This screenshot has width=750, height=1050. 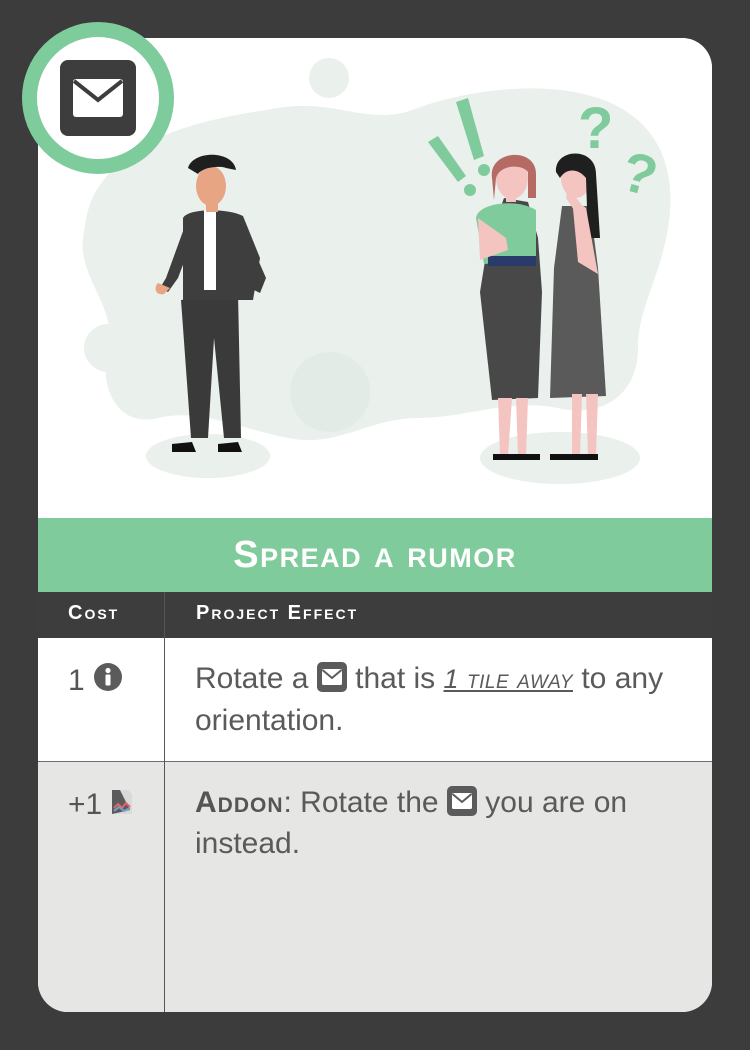 What do you see at coordinates (252, 678) in the screenshot?
I see `effect-text-part1: Rotate a` at bounding box center [252, 678].